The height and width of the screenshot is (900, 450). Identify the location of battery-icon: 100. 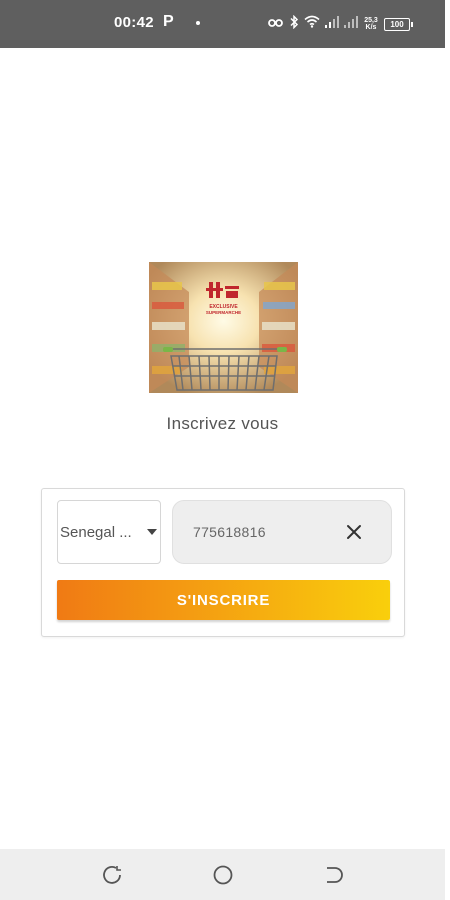
(398, 24).